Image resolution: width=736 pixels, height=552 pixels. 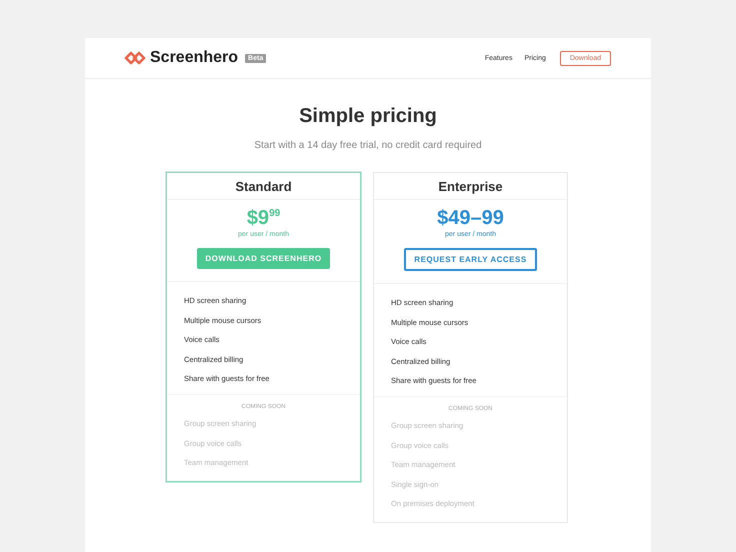 What do you see at coordinates (263, 218) in the screenshot?
I see `price: $9$^{99}$` at bounding box center [263, 218].